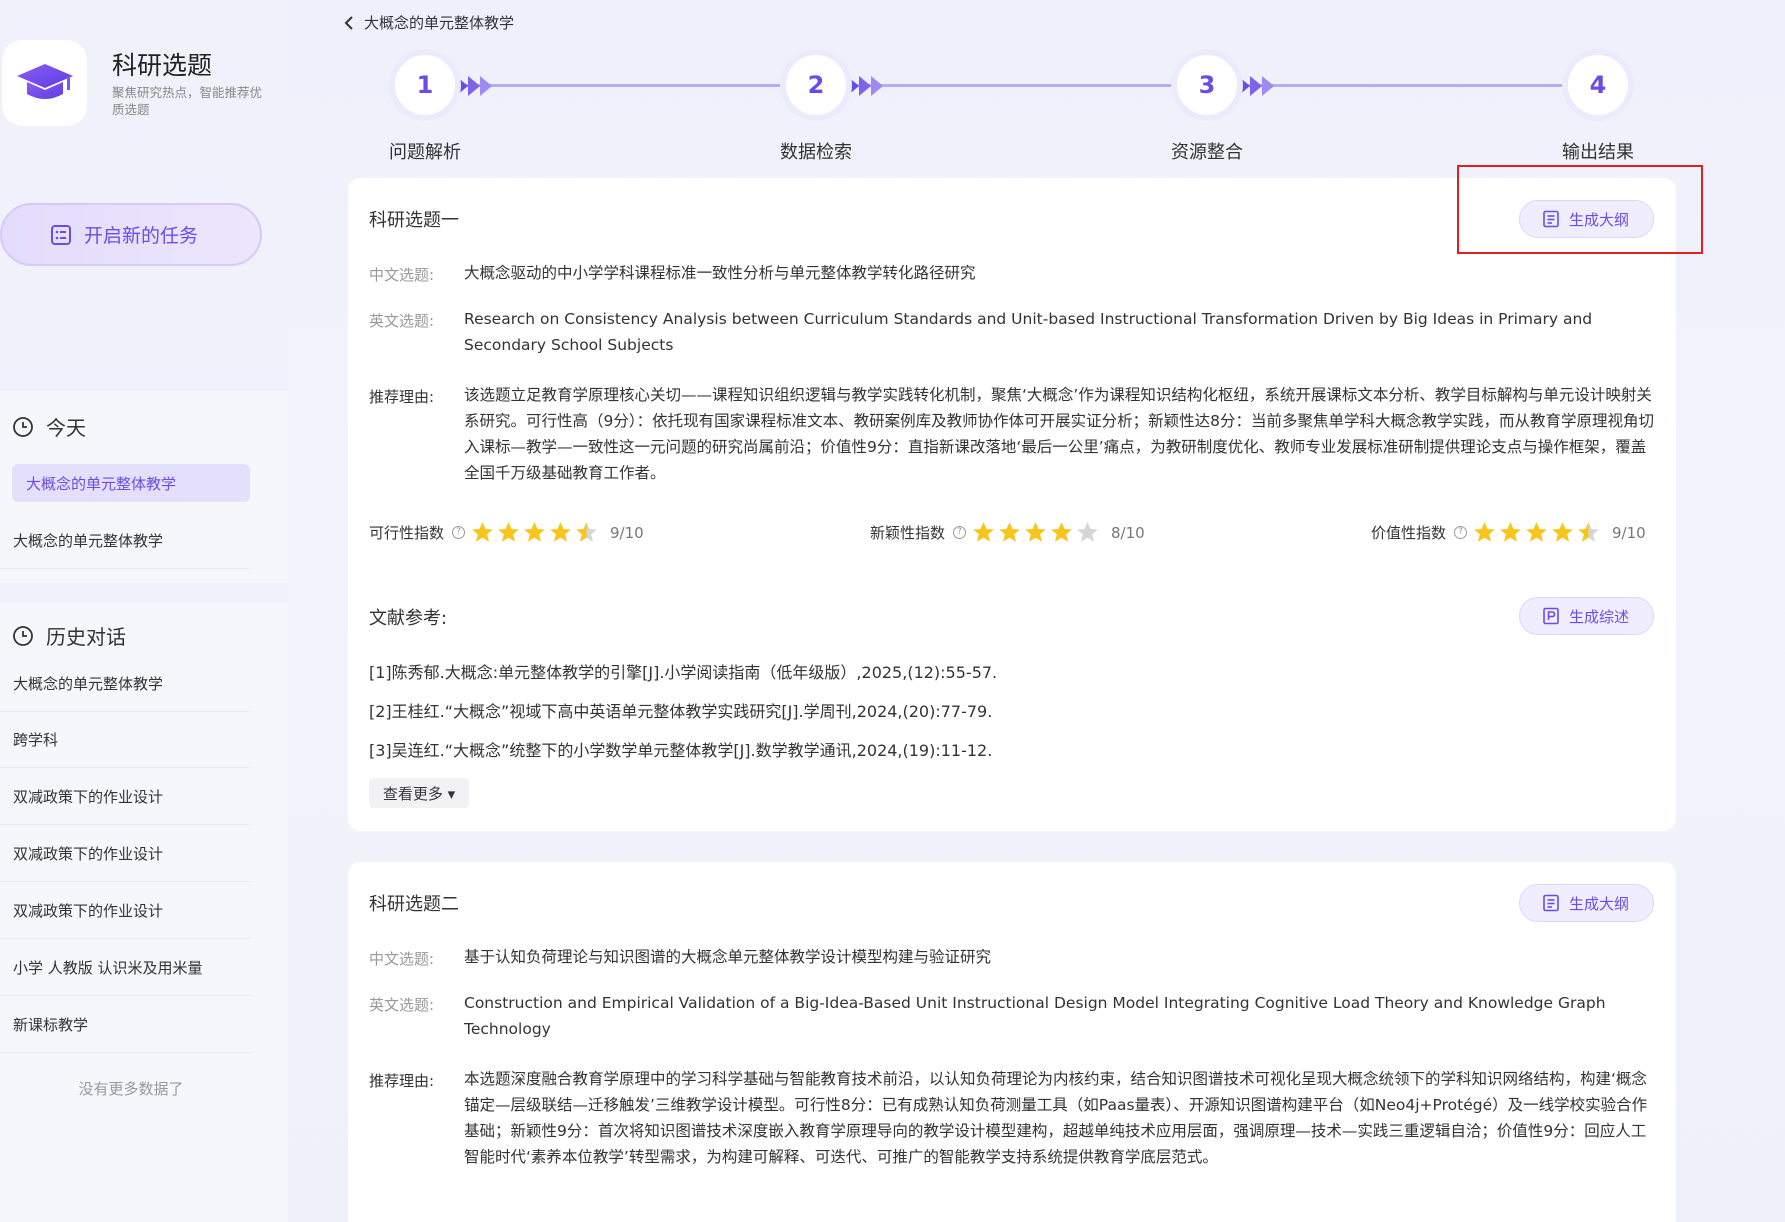  Describe the element at coordinates (414, 904) in the screenshot. I see `topic-title: 科研选题二` at that location.